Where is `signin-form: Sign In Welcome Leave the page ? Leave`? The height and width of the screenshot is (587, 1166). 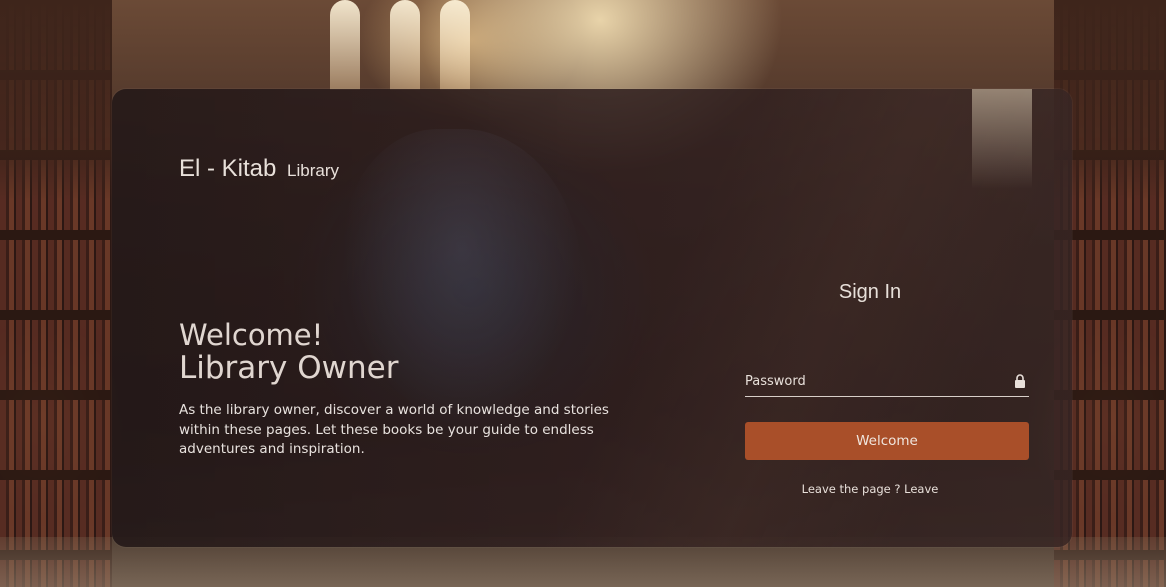 signin-form: Sign In Welcome Leave the page ? Leave is located at coordinates (887, 388).